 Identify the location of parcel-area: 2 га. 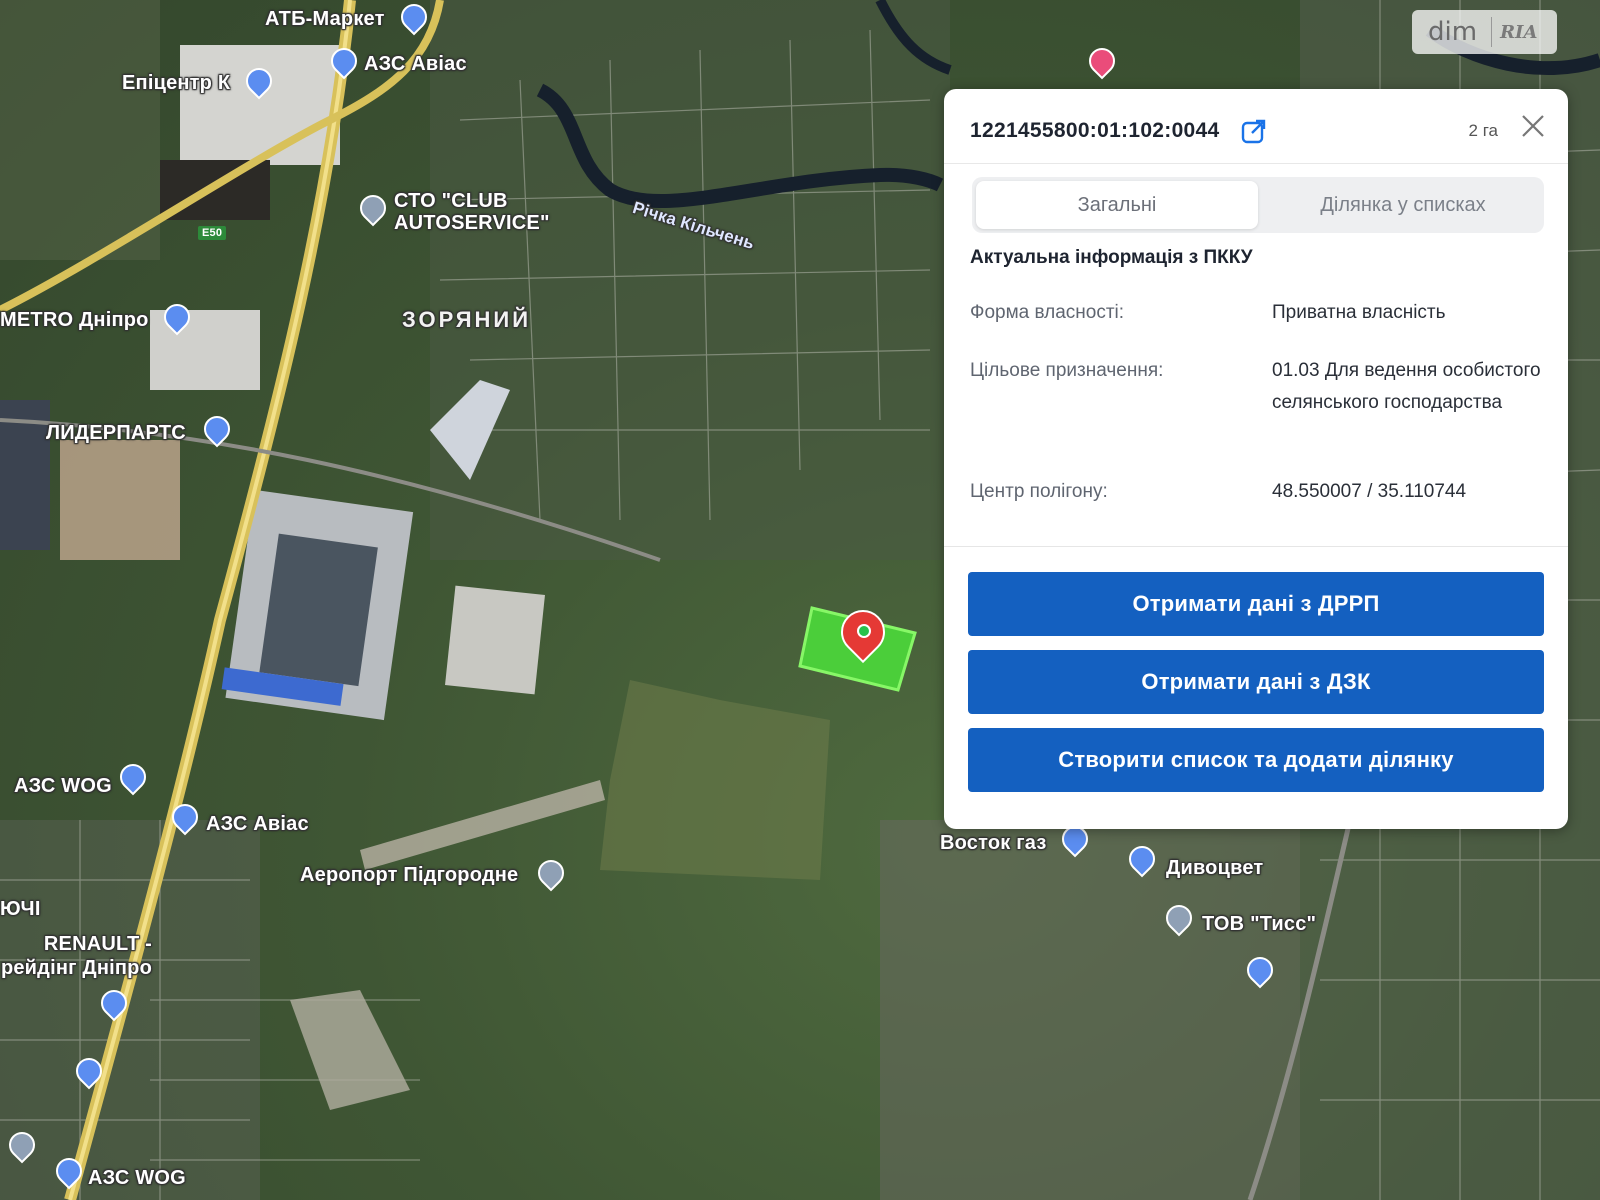
(1483, 130).